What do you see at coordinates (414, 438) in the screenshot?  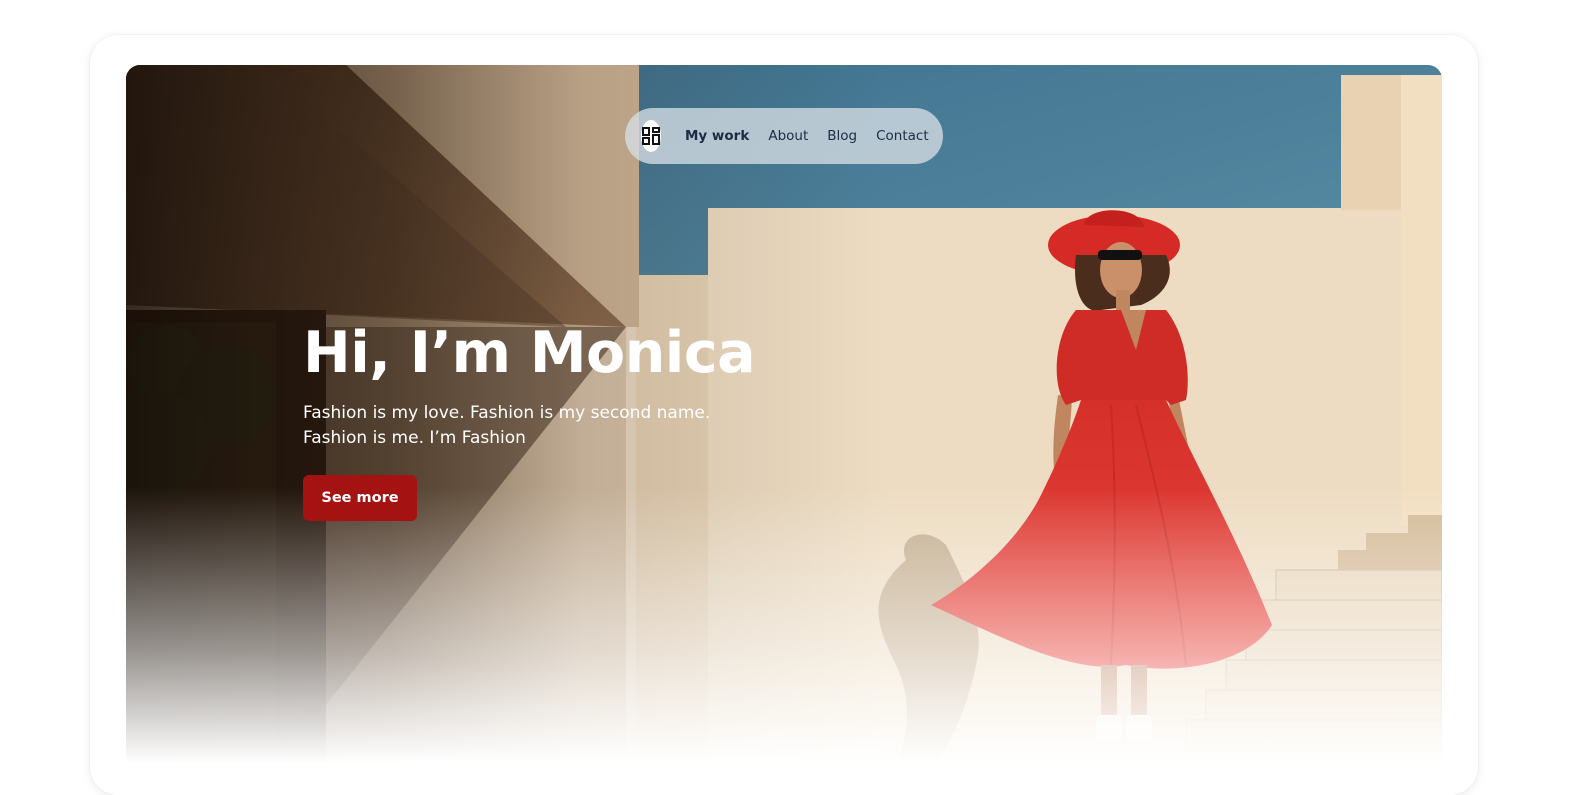 I see `tagline-line-2: Fashion is me. I’m Fashion` at bounding box center [414, 438].